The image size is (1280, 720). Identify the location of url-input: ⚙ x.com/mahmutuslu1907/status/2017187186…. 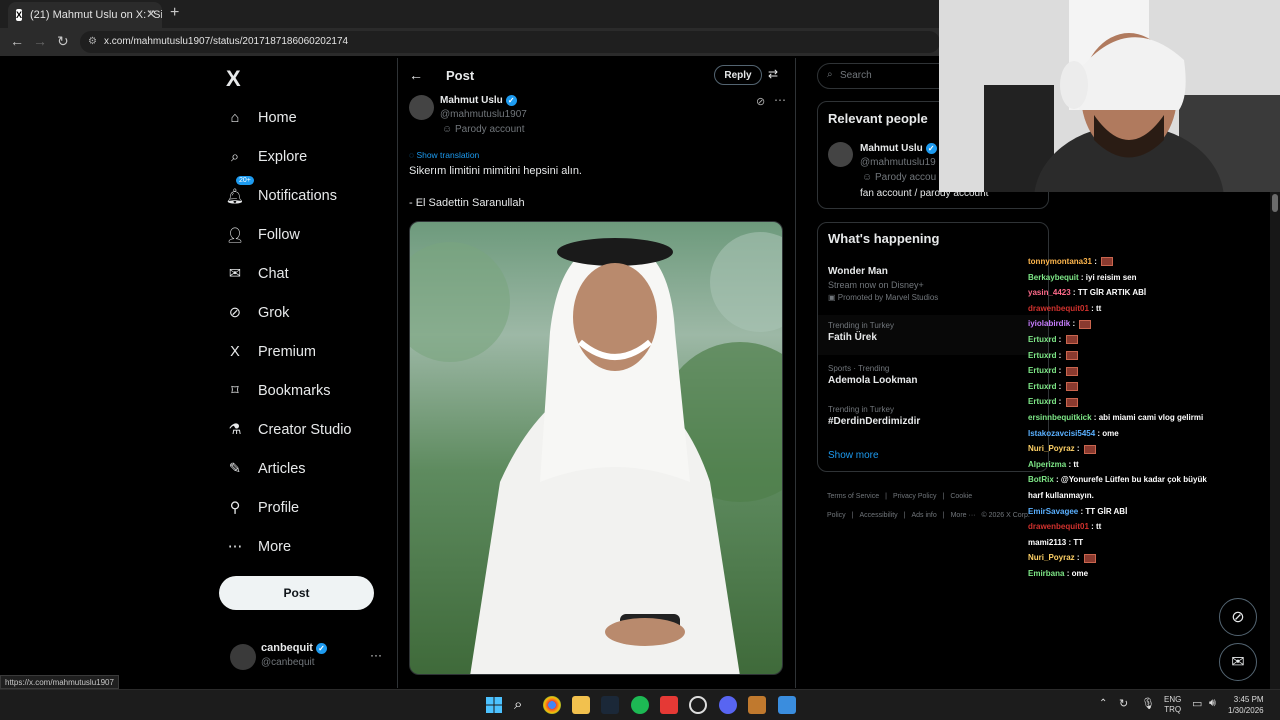
(510, 42).